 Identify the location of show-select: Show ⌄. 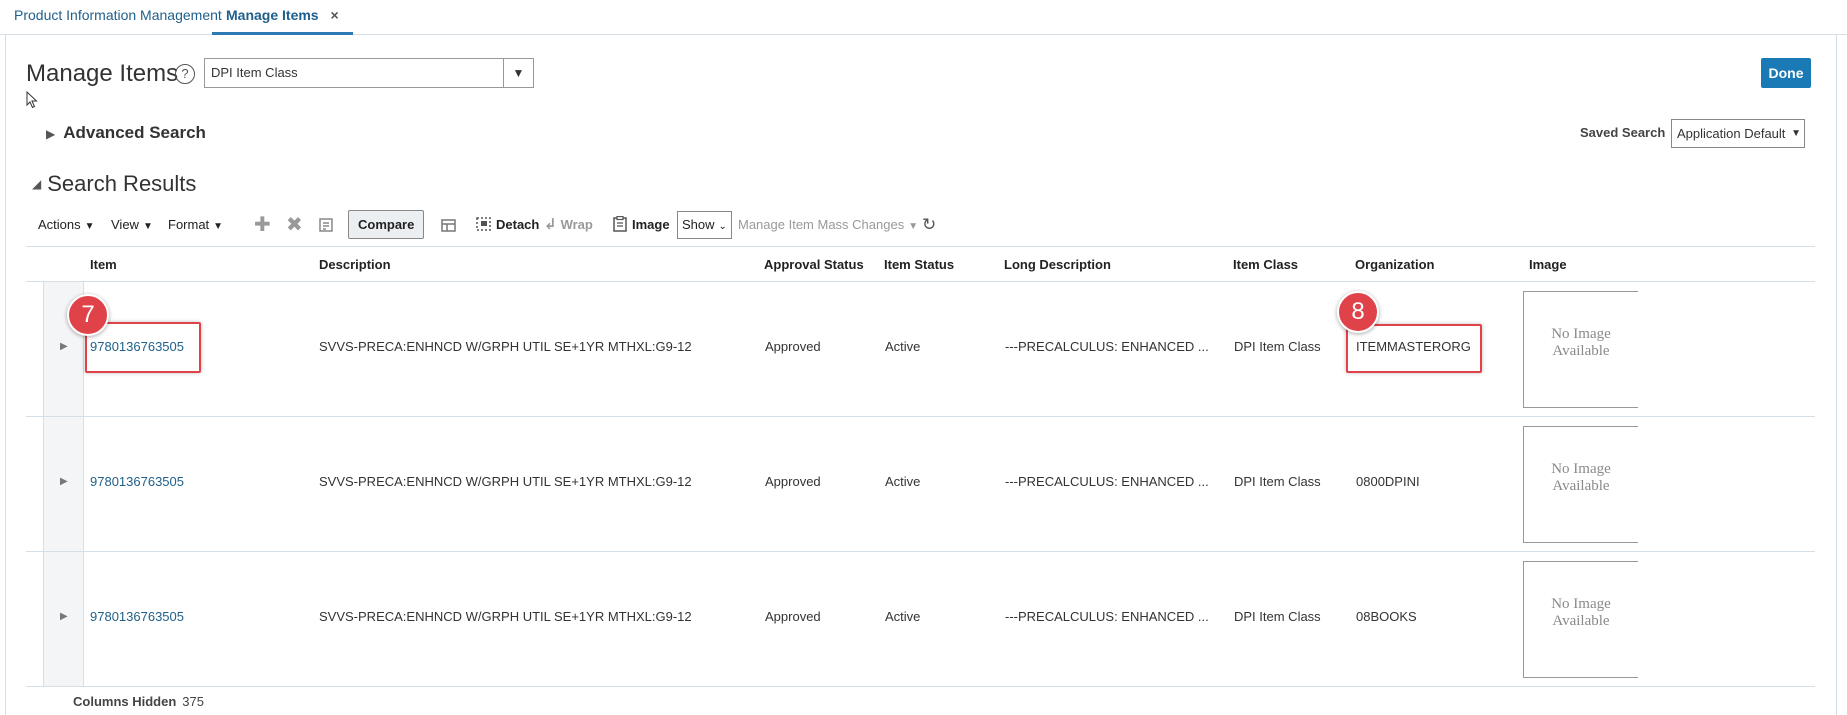
(704, 225).